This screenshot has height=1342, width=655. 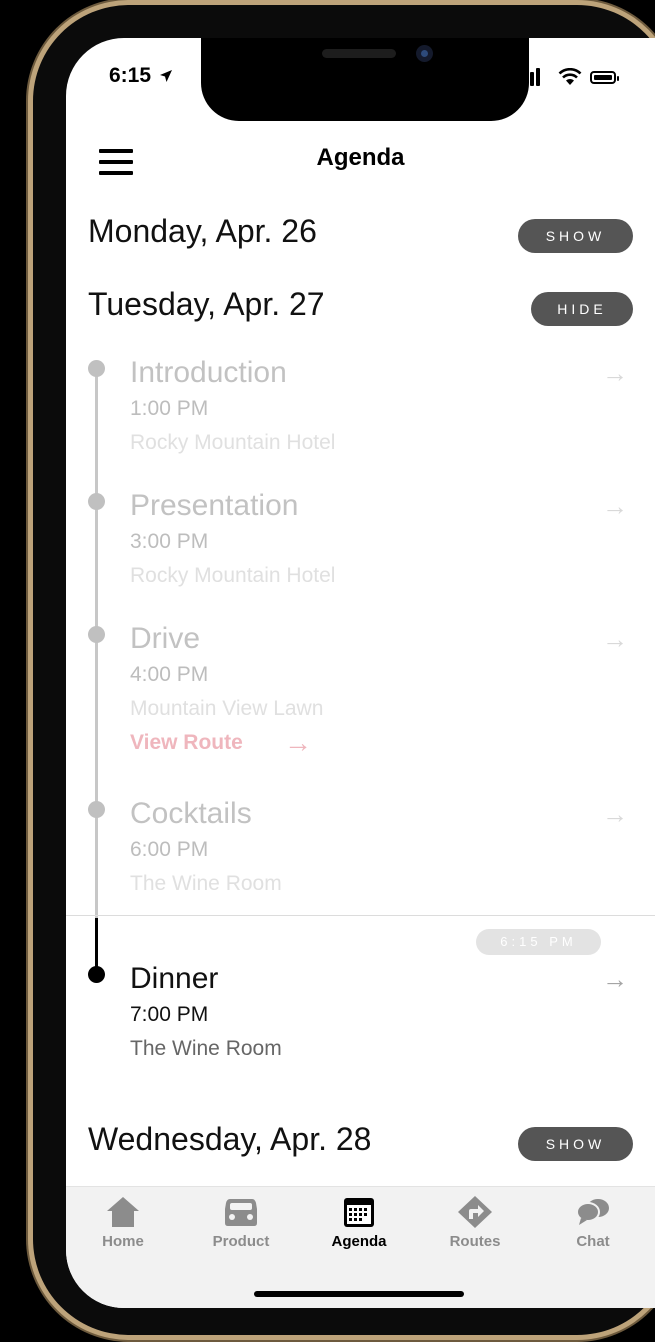 I want to click on tab-label: Home, so click(x=123, y=1241).